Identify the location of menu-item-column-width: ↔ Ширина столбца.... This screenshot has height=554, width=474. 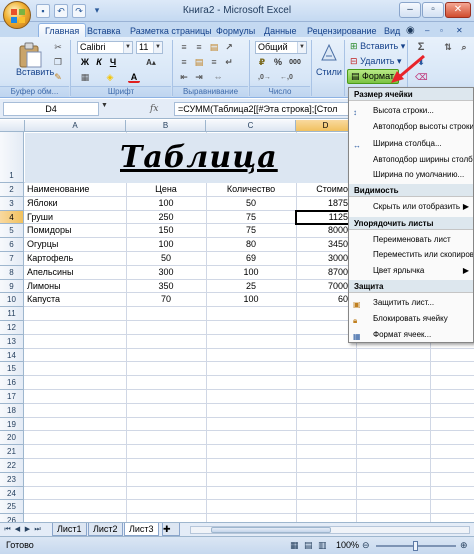
(411, 143).